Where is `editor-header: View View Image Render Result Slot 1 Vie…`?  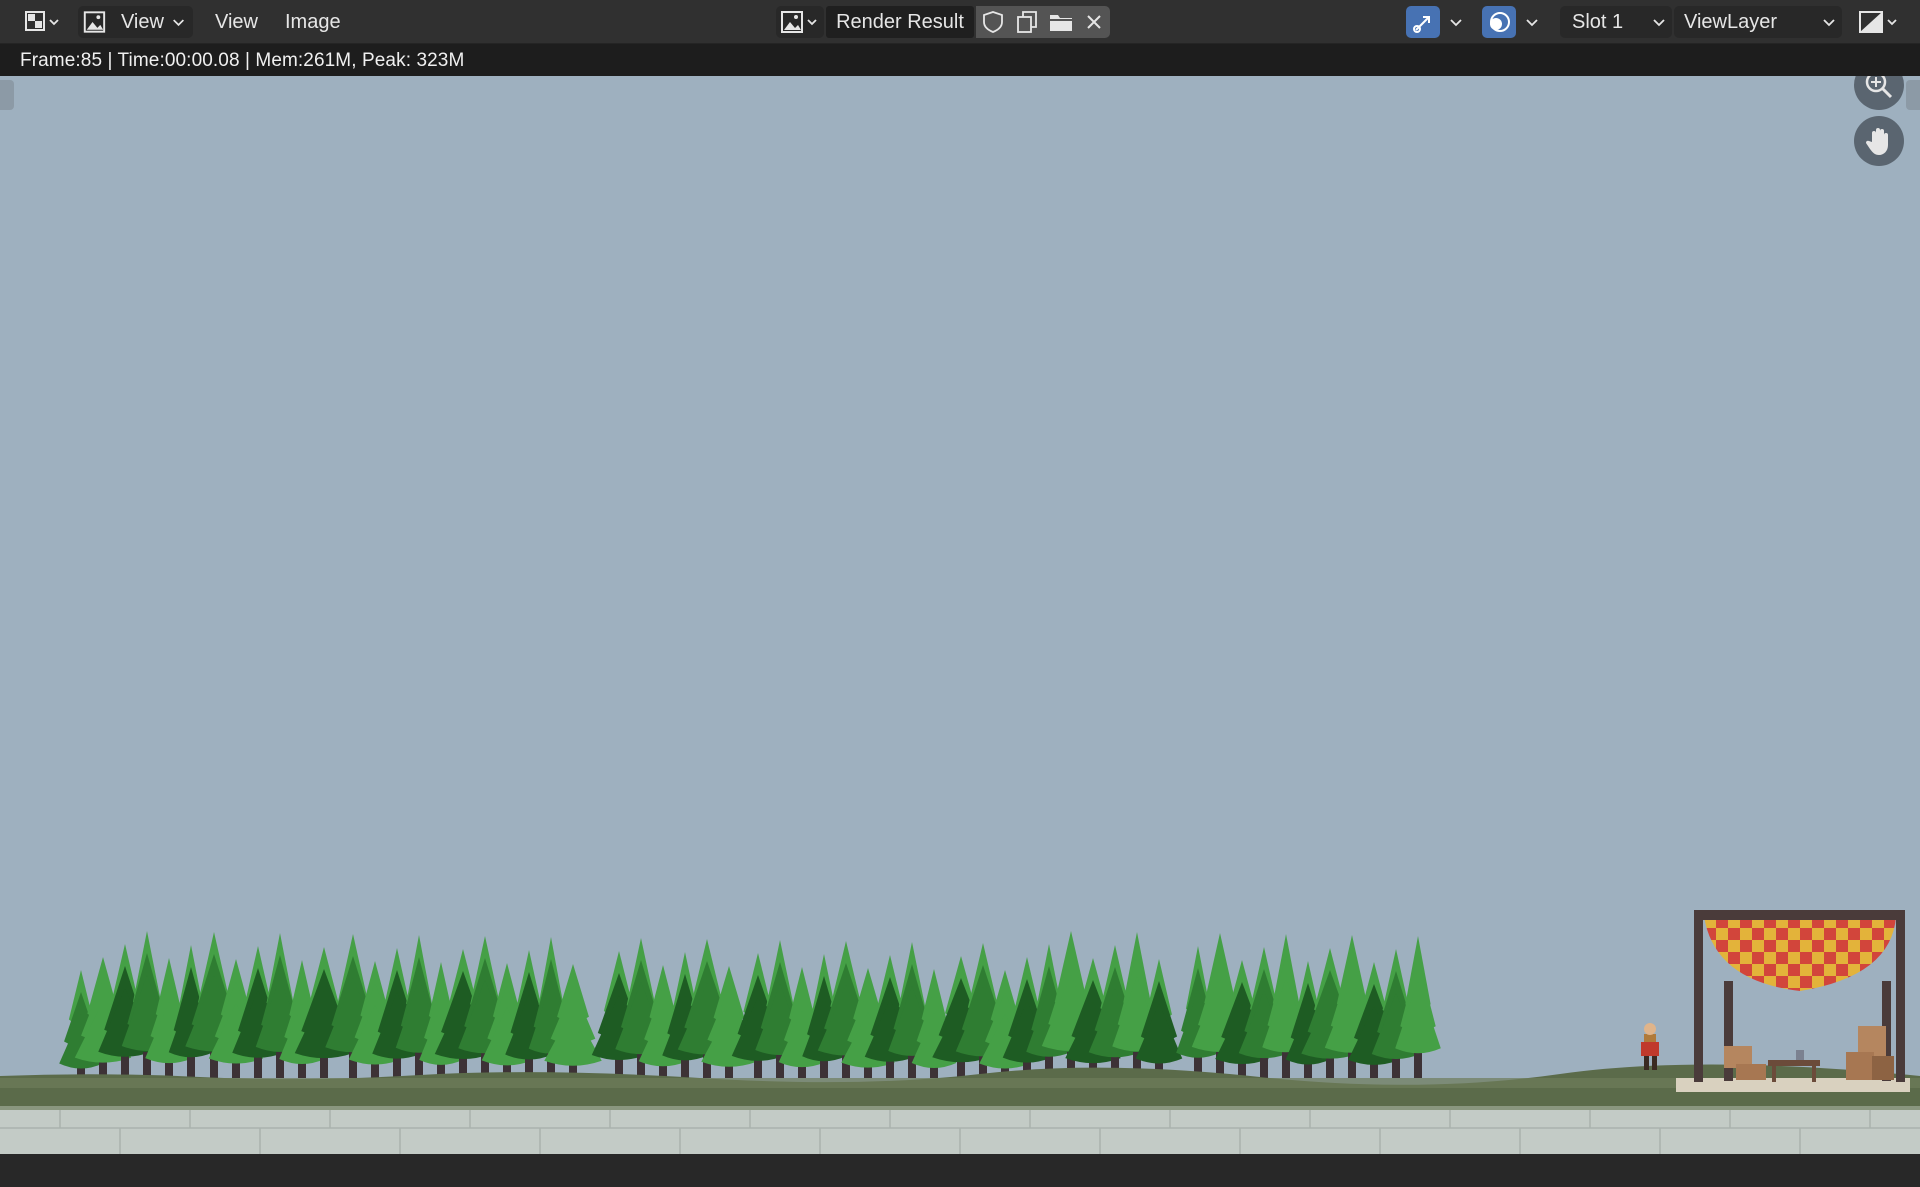
editor-header: View View Image Render Result Slot 1 Vie… is located at coordinates (960, 22).